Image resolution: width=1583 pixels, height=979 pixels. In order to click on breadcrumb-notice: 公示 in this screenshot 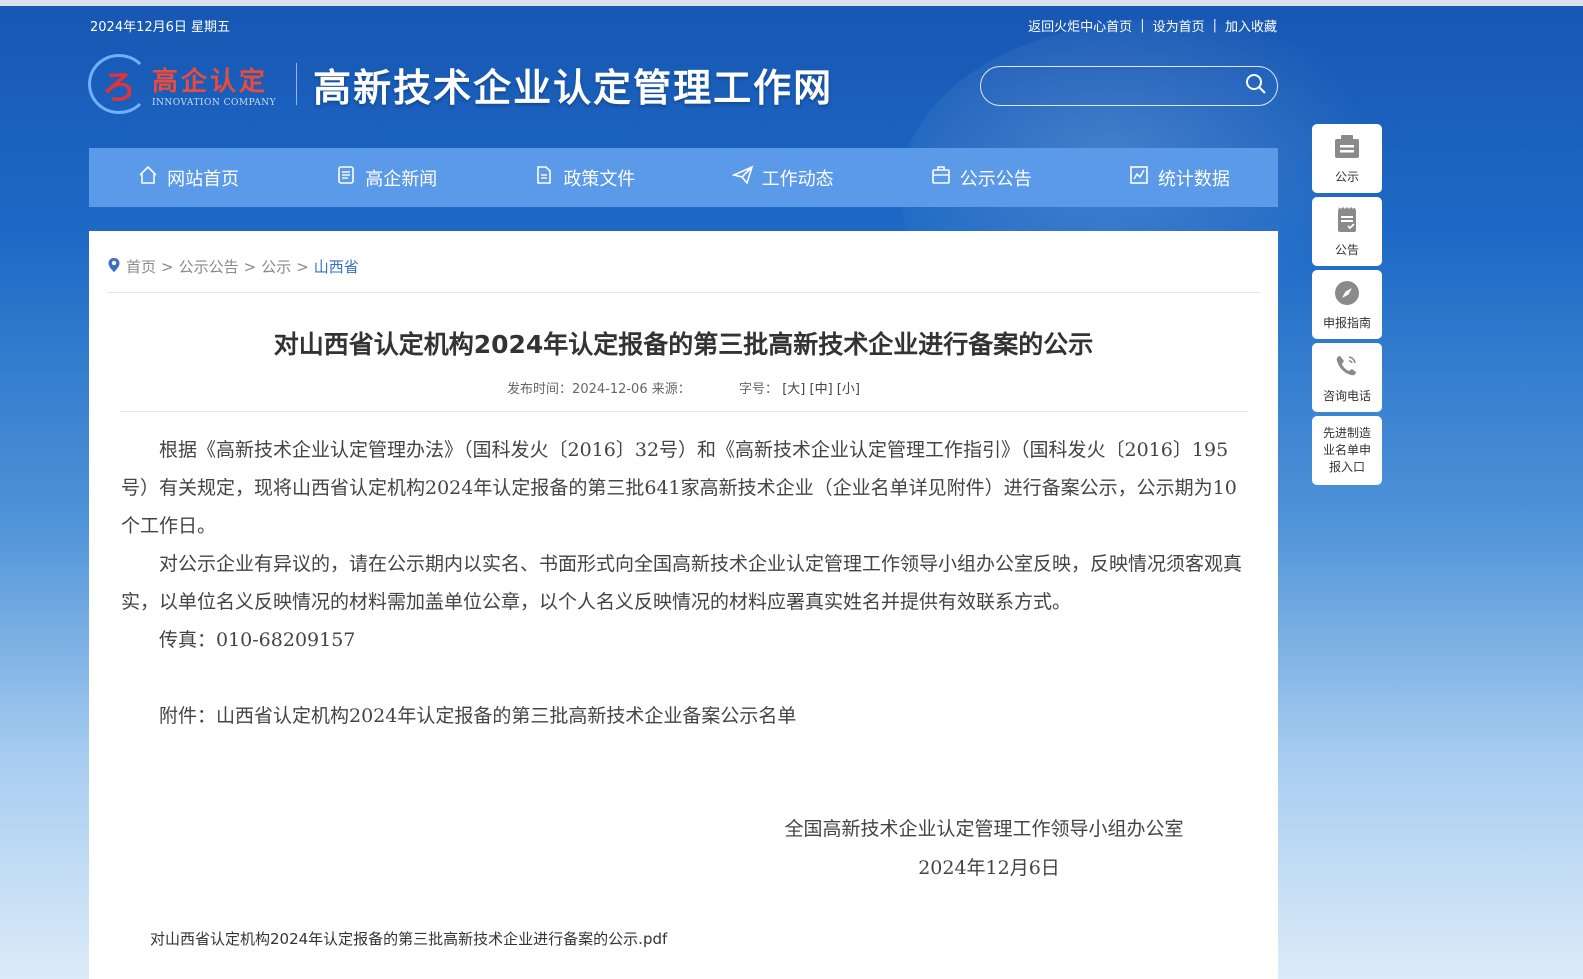, I will do `click(276, 266)`.